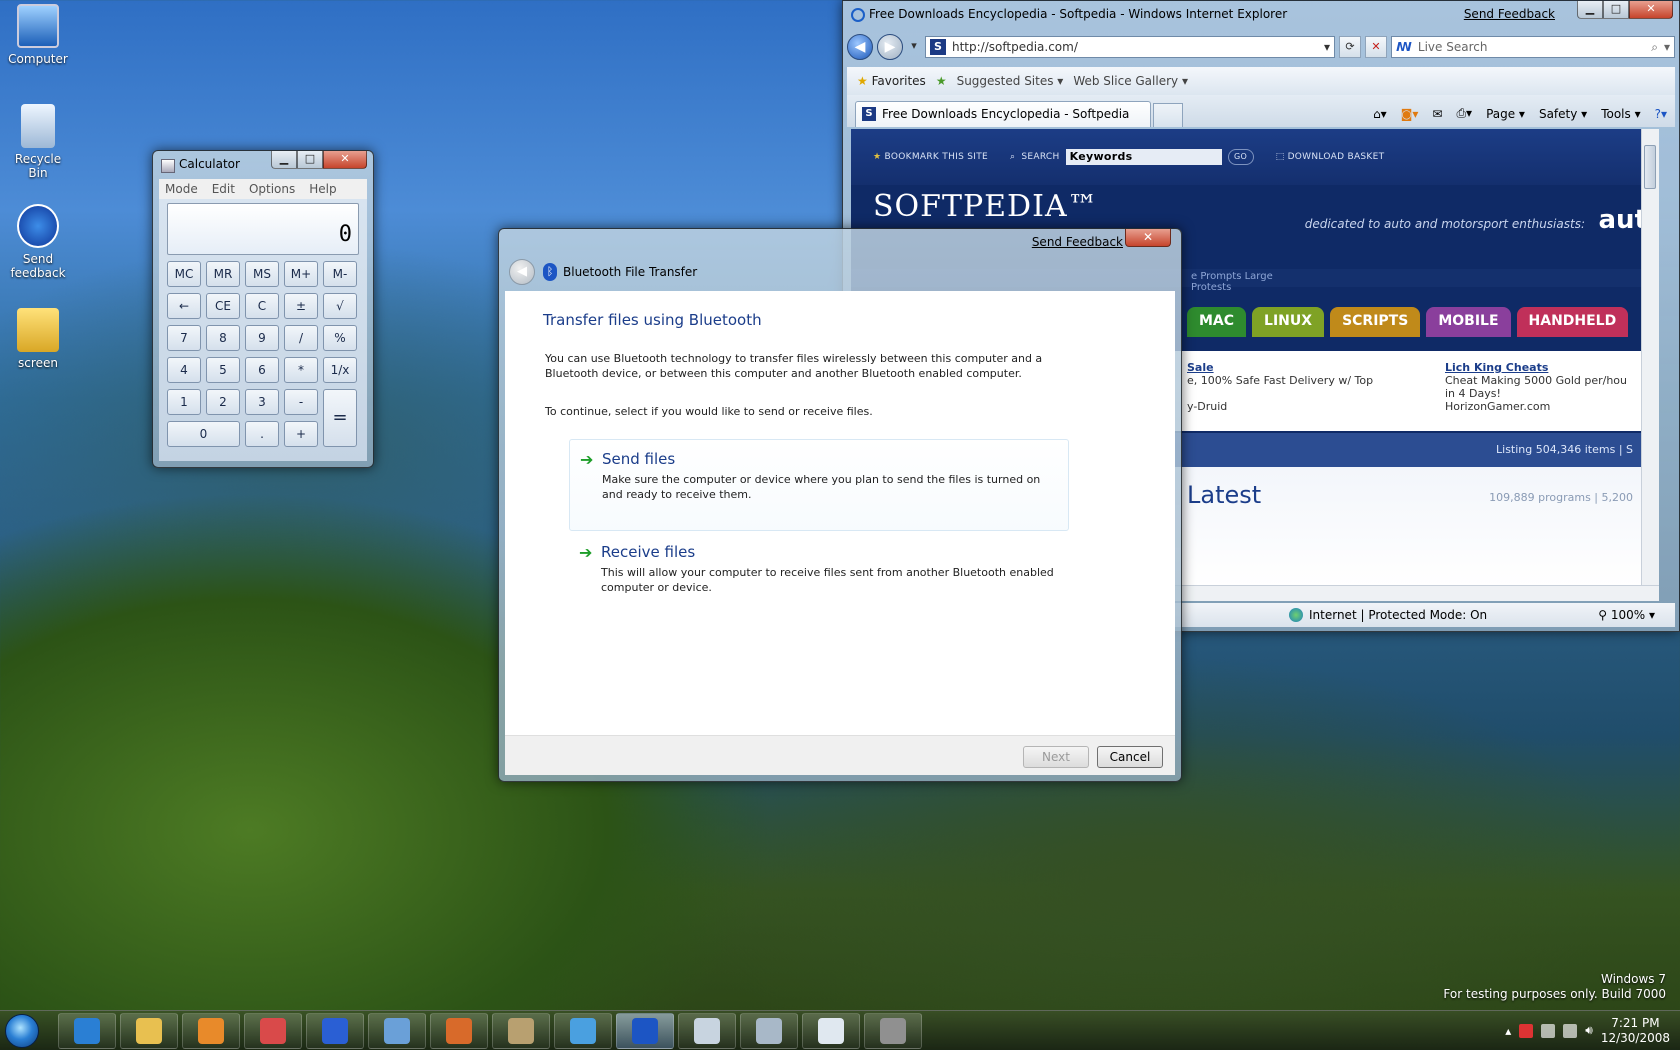  I want to click on taskbar-item-windows-explorer, so click(149, 1030).